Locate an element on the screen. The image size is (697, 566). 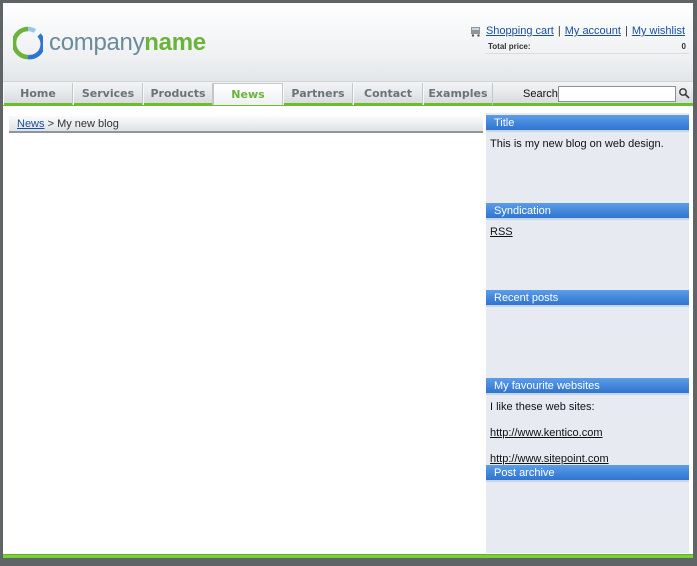
widget-recent-posts: Recent posts is located at coordinates (587, 298).